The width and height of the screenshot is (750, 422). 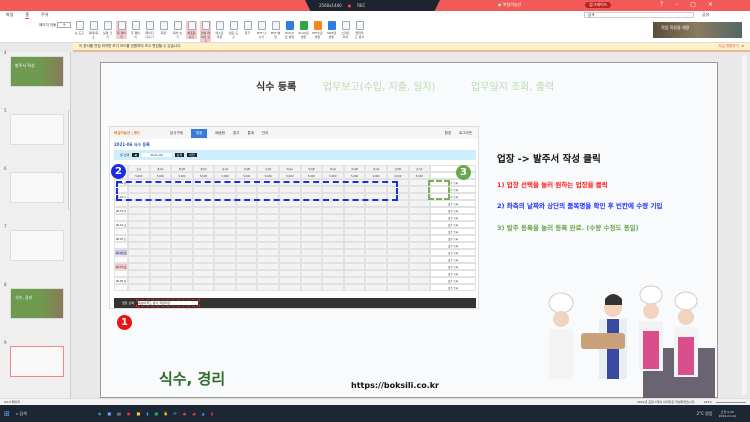 What do you see at coordinates (100, 413) in the screenshot?
I see `edge-icon: ◉` at bounding box center [100, 413].